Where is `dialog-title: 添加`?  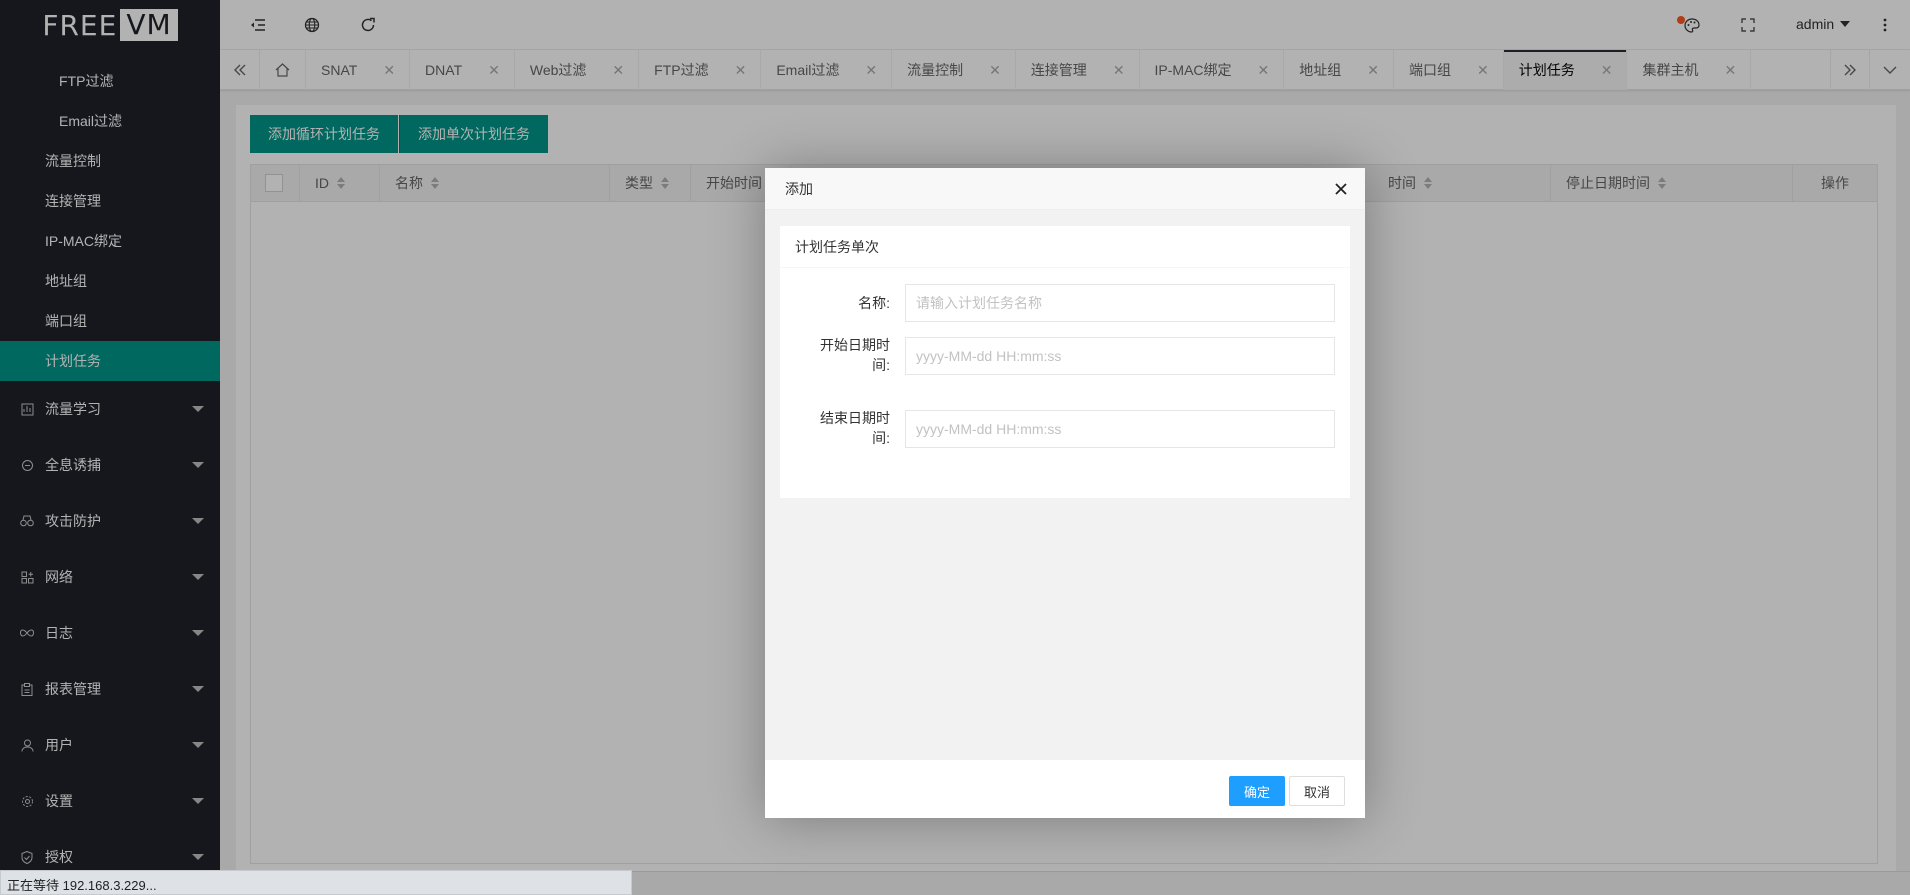 dialog-title: 添加 is located at coordinates (799, 188).